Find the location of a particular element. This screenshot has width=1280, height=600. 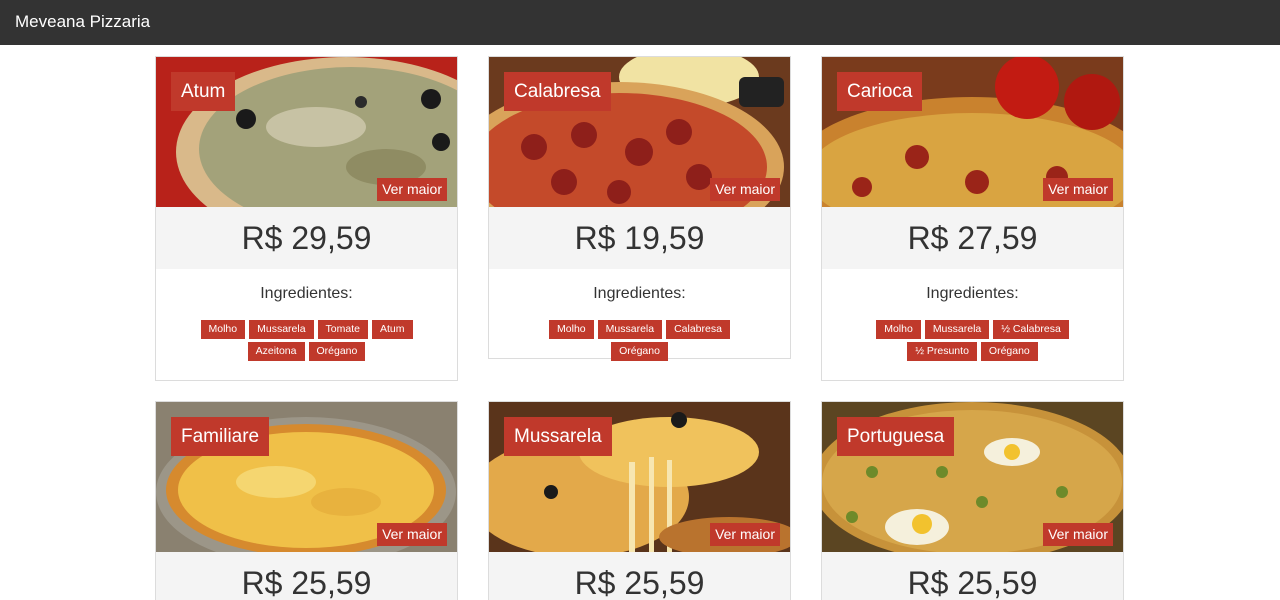

ingredient-tag: Atum is located at coordinates (392, 329).